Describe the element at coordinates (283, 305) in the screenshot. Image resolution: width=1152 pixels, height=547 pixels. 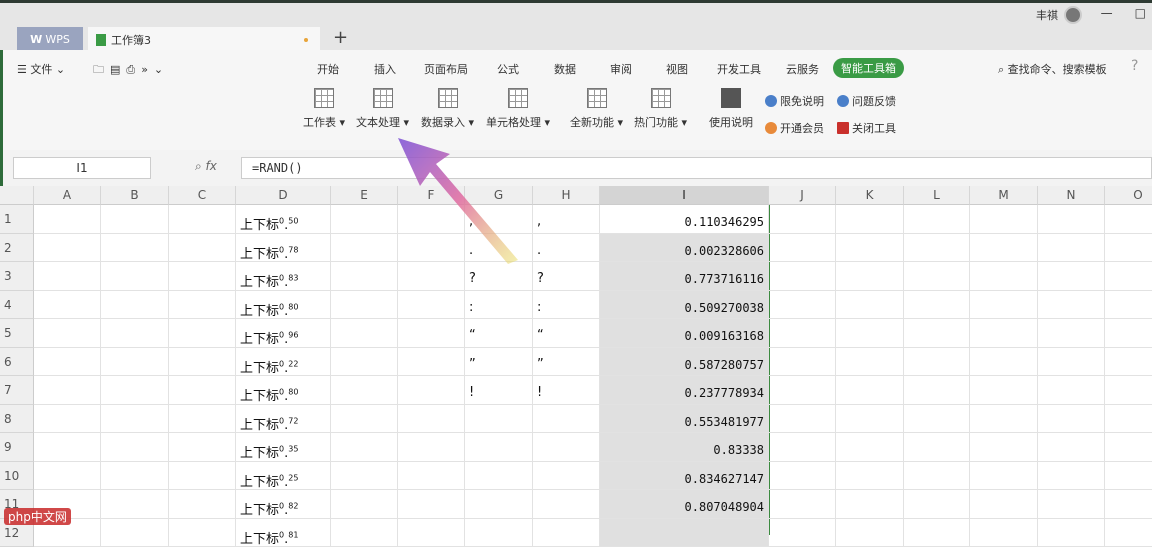
I see `cell-D4: 上下标0.80` at that location.